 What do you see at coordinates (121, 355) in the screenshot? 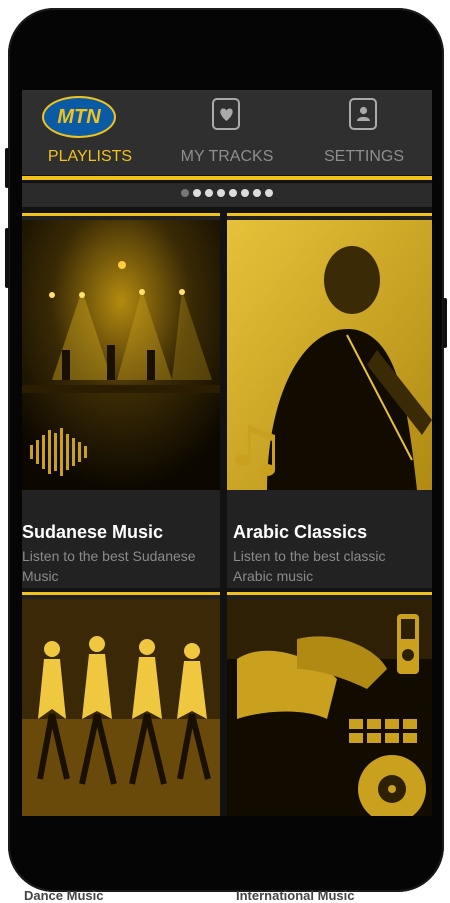
I see `concert-image` at bounding box center [121, 355].